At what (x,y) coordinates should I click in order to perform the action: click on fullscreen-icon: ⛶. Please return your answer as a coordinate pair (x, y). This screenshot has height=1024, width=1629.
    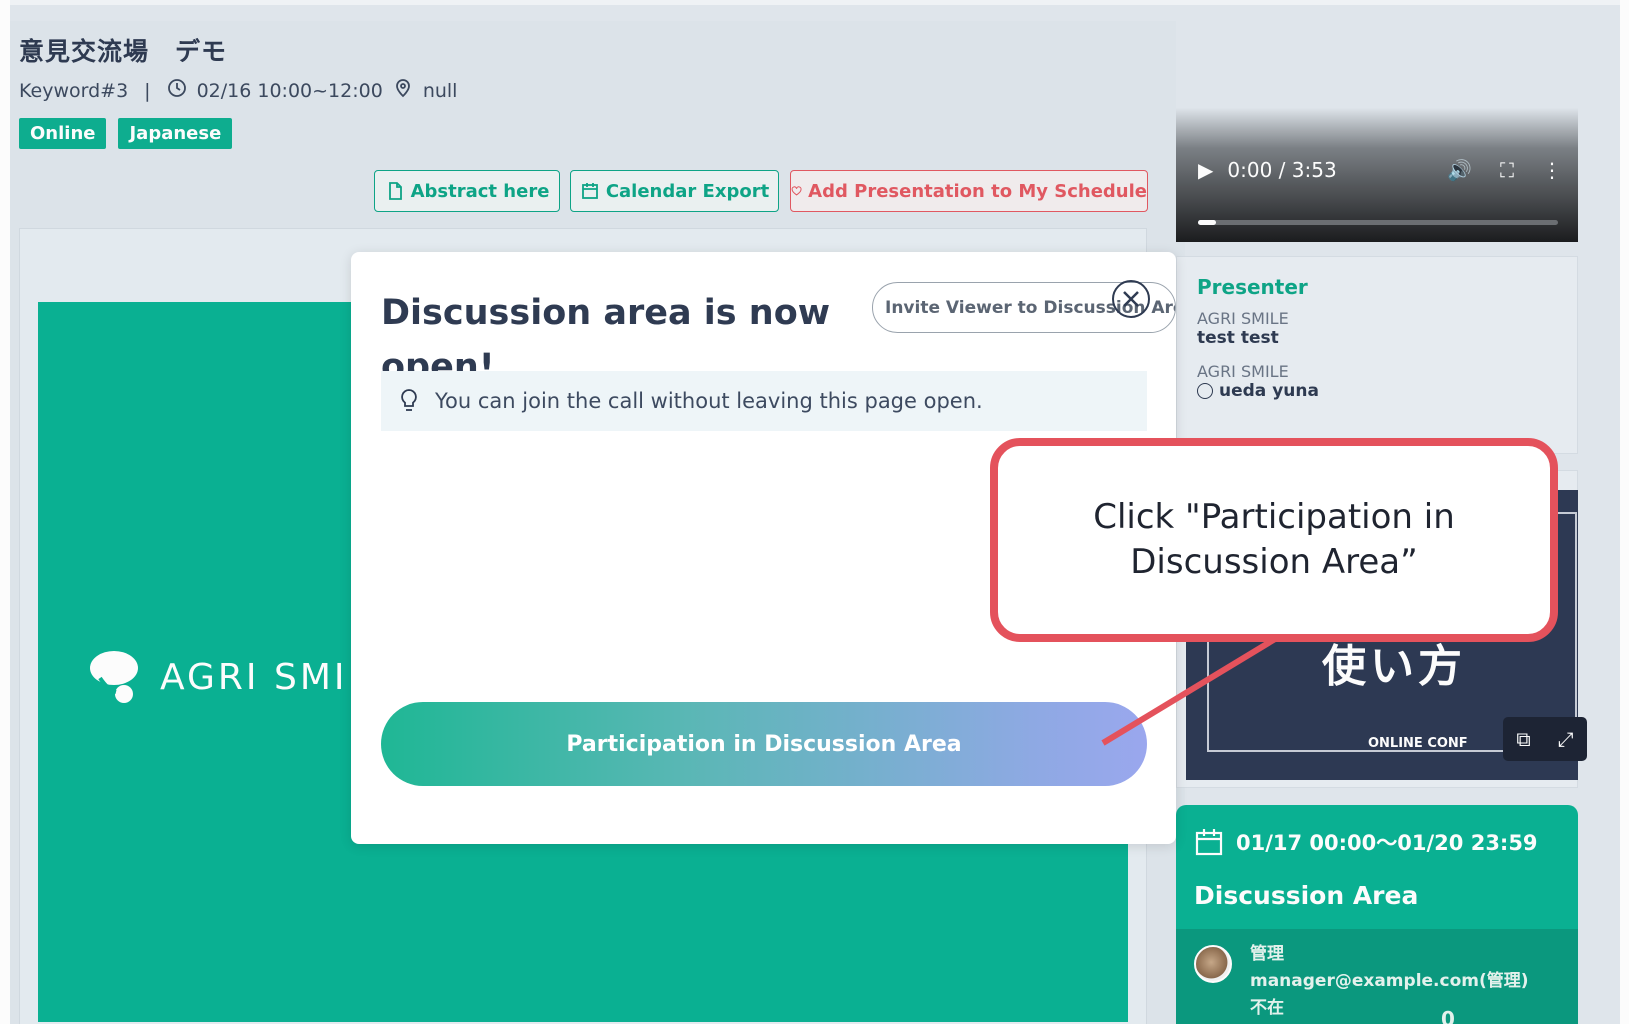
    Looking at the image, I should click on (1507, 170).